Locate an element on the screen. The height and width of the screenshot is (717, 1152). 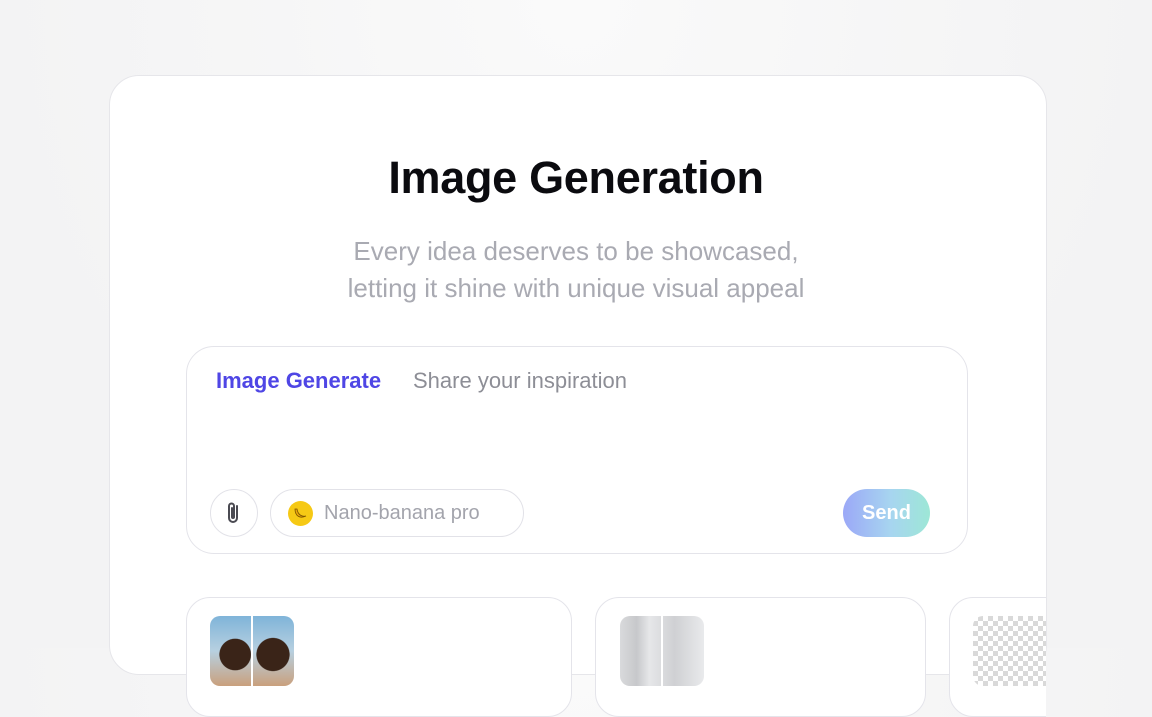
page-title: Image Generation is located at coordinates (576, 177).